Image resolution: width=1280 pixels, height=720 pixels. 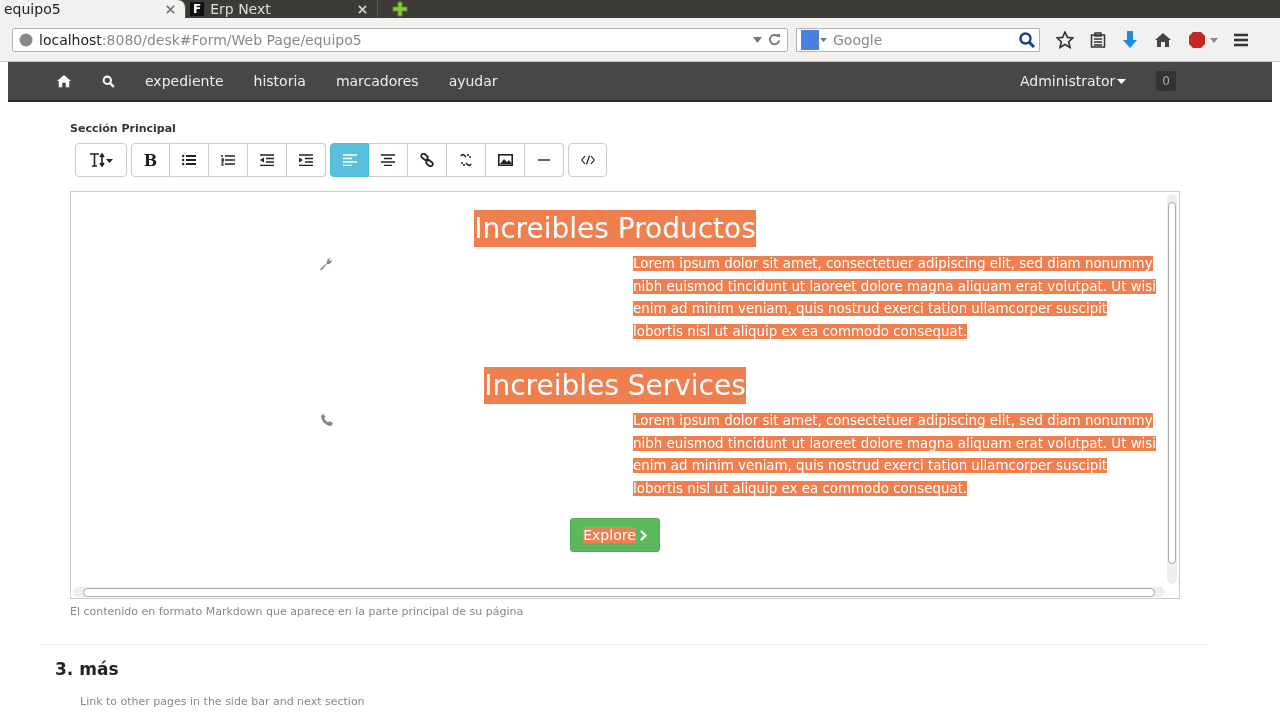 I want to click on help-text: El contenido en formato Markdown que aparece en la parte principal de su página, so click(x=297, y=611).